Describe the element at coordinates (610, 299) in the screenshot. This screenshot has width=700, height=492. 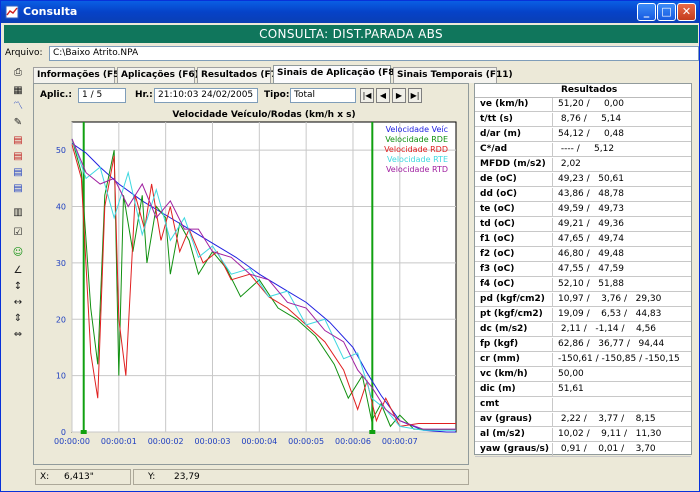
I see `result-value: 10,97 / 3,76 / 29,30` at that location.